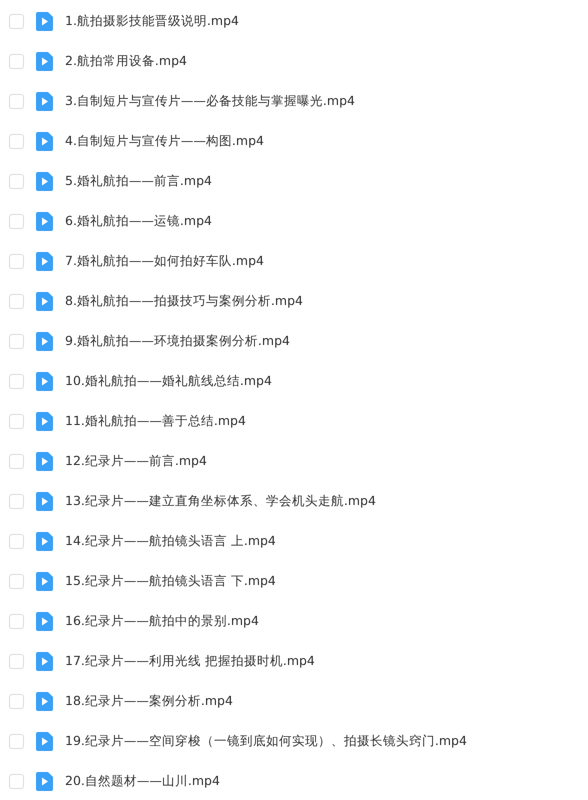 The image size is (588, 800). What do you see at coordinates (170, 541) in the screenshot?
I see `file-name: 14.纪录片——航拍镜头语言 上.mp4` at bounding box center [170, 541].